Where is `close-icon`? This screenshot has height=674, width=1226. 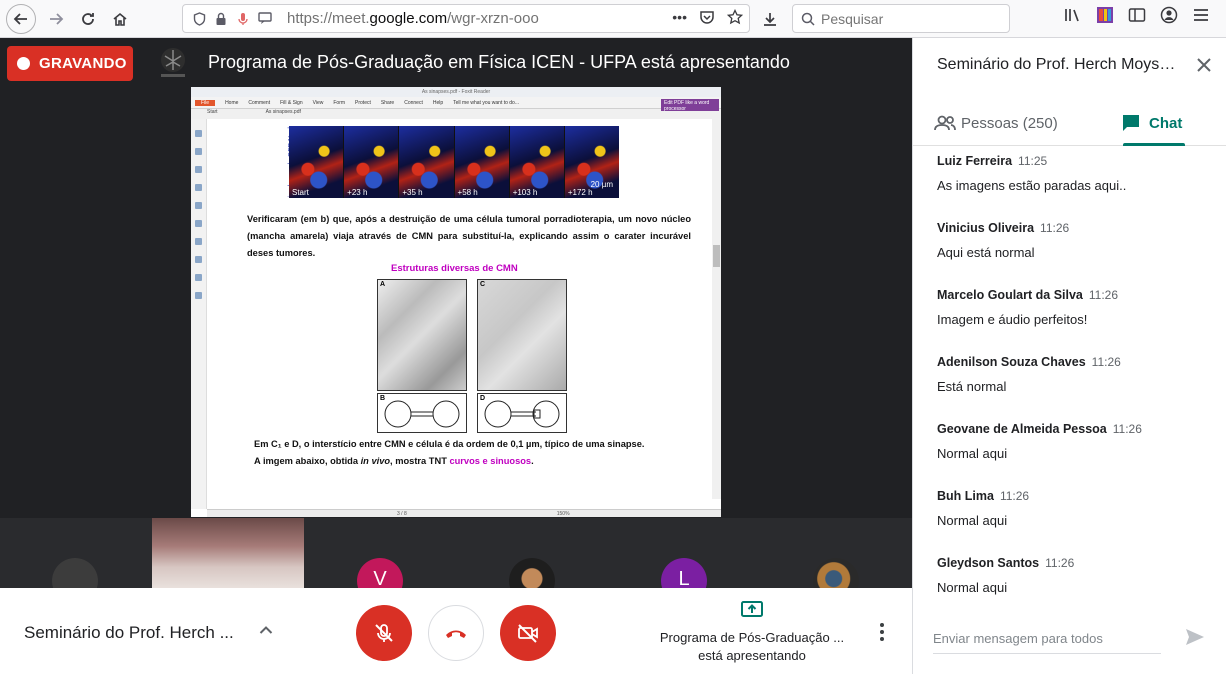 close-icon is located at coordinates (1204, 65).